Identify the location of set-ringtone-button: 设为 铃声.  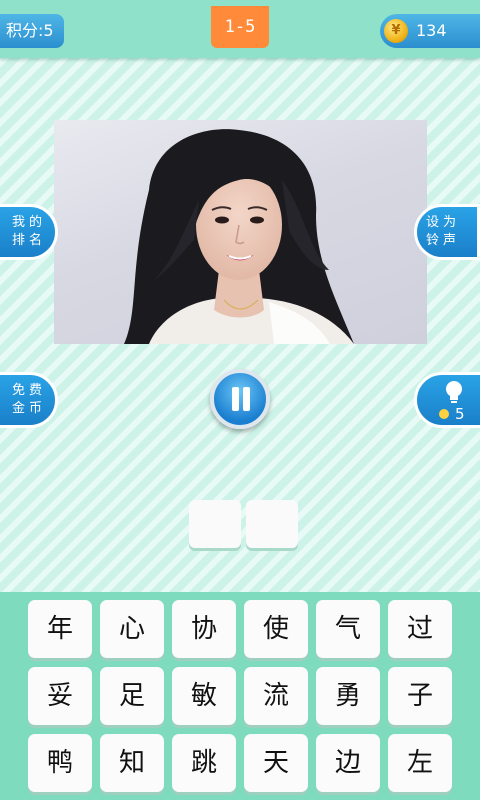
(447, 232).